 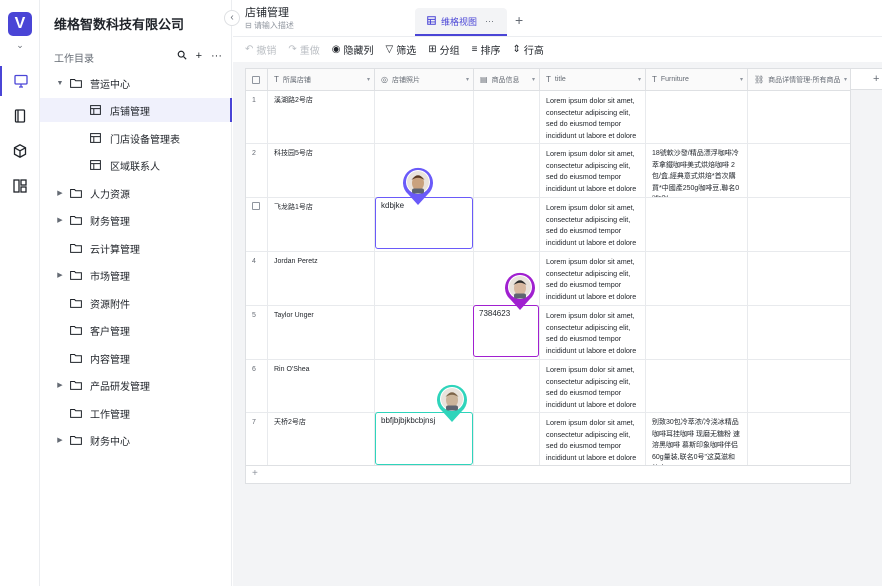 What do you see at coordinates (20, 151) in the screenshot?
I see `cube-icon` at bounding box center [20, 151].